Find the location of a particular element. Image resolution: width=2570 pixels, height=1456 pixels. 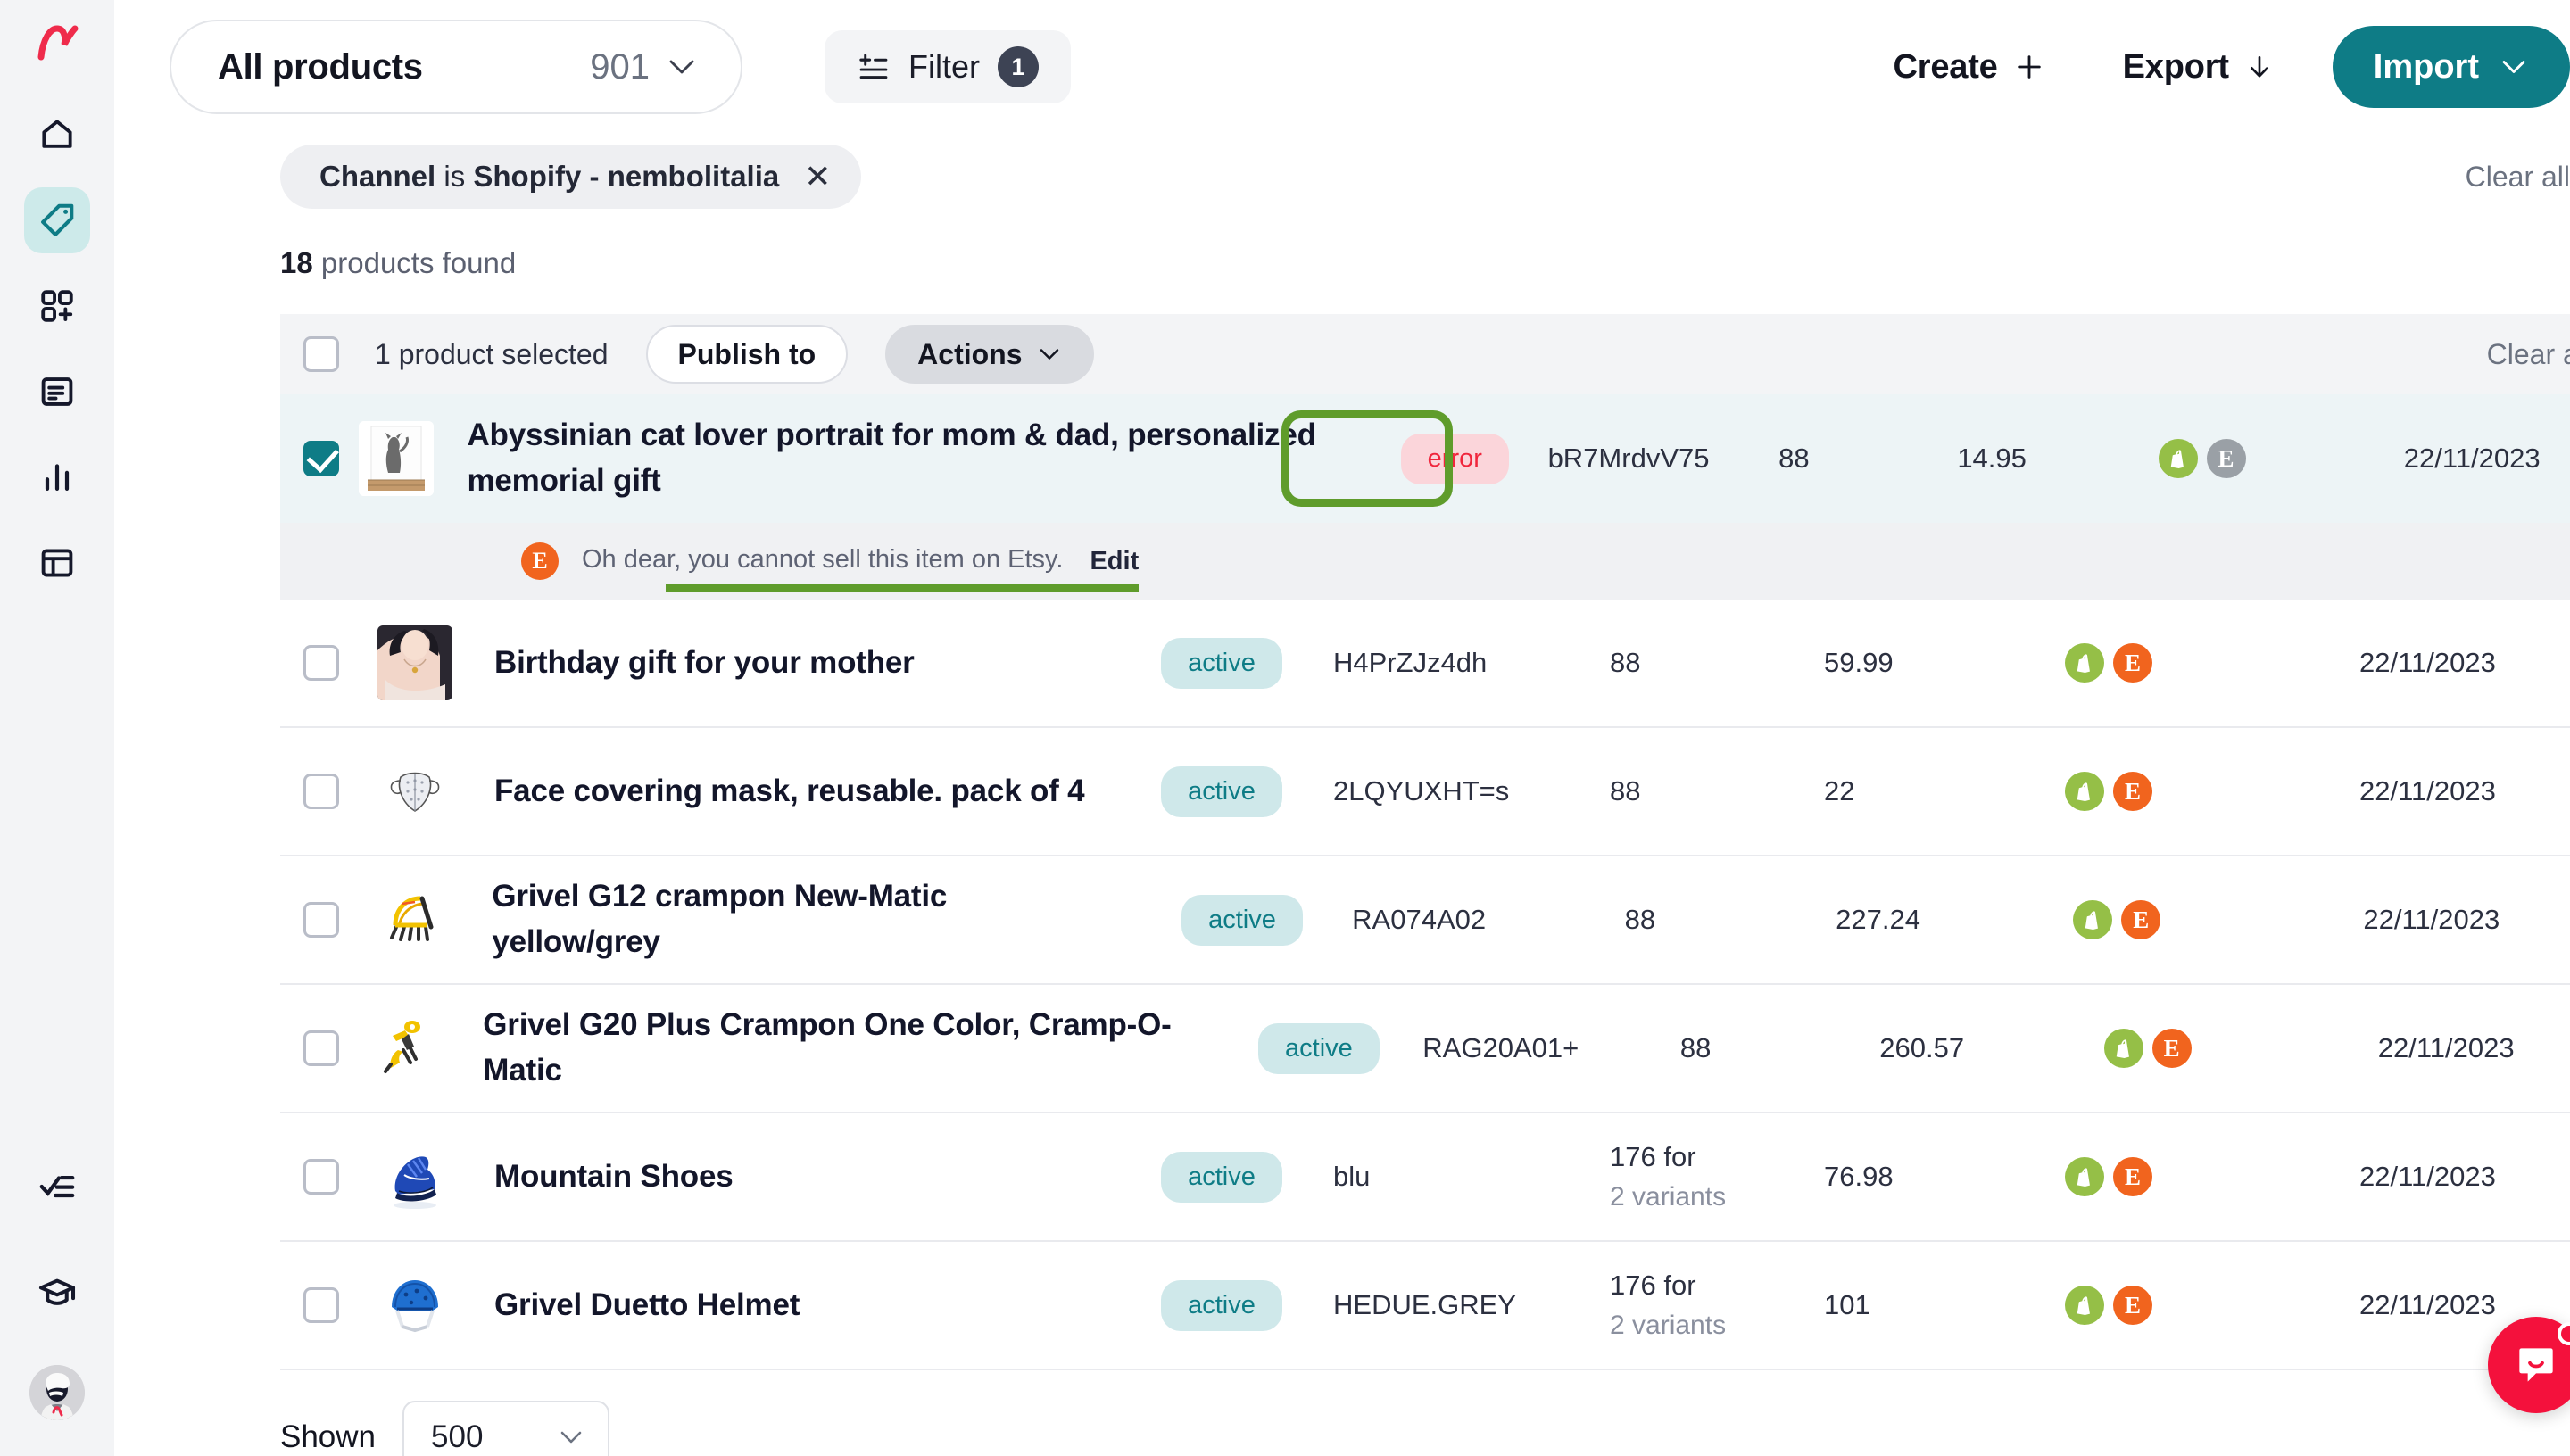

export-button: Export is located at coordinates (2199, 67).